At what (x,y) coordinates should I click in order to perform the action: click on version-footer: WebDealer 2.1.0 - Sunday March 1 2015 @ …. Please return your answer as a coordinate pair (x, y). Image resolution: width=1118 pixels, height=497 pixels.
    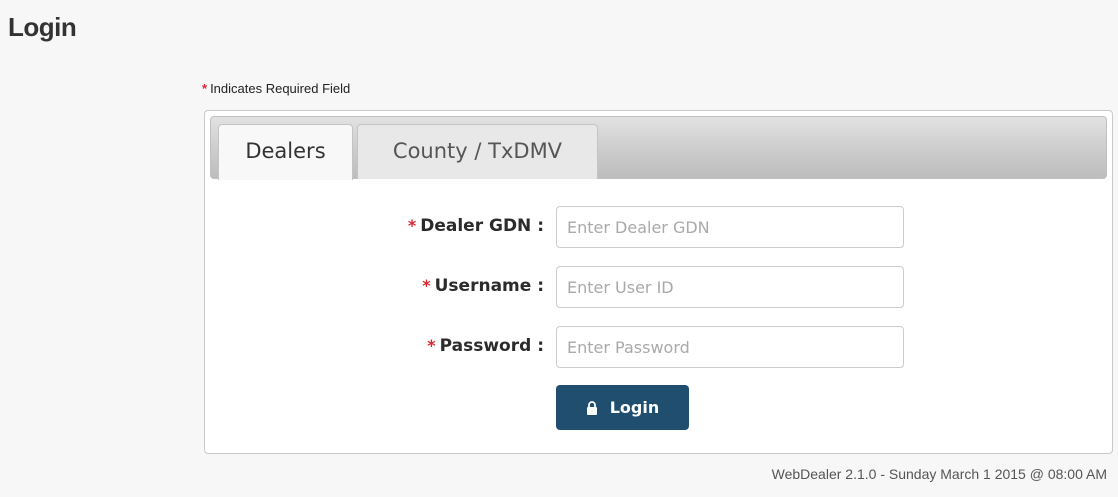
    Looking at the image, I should click on (939, 474).